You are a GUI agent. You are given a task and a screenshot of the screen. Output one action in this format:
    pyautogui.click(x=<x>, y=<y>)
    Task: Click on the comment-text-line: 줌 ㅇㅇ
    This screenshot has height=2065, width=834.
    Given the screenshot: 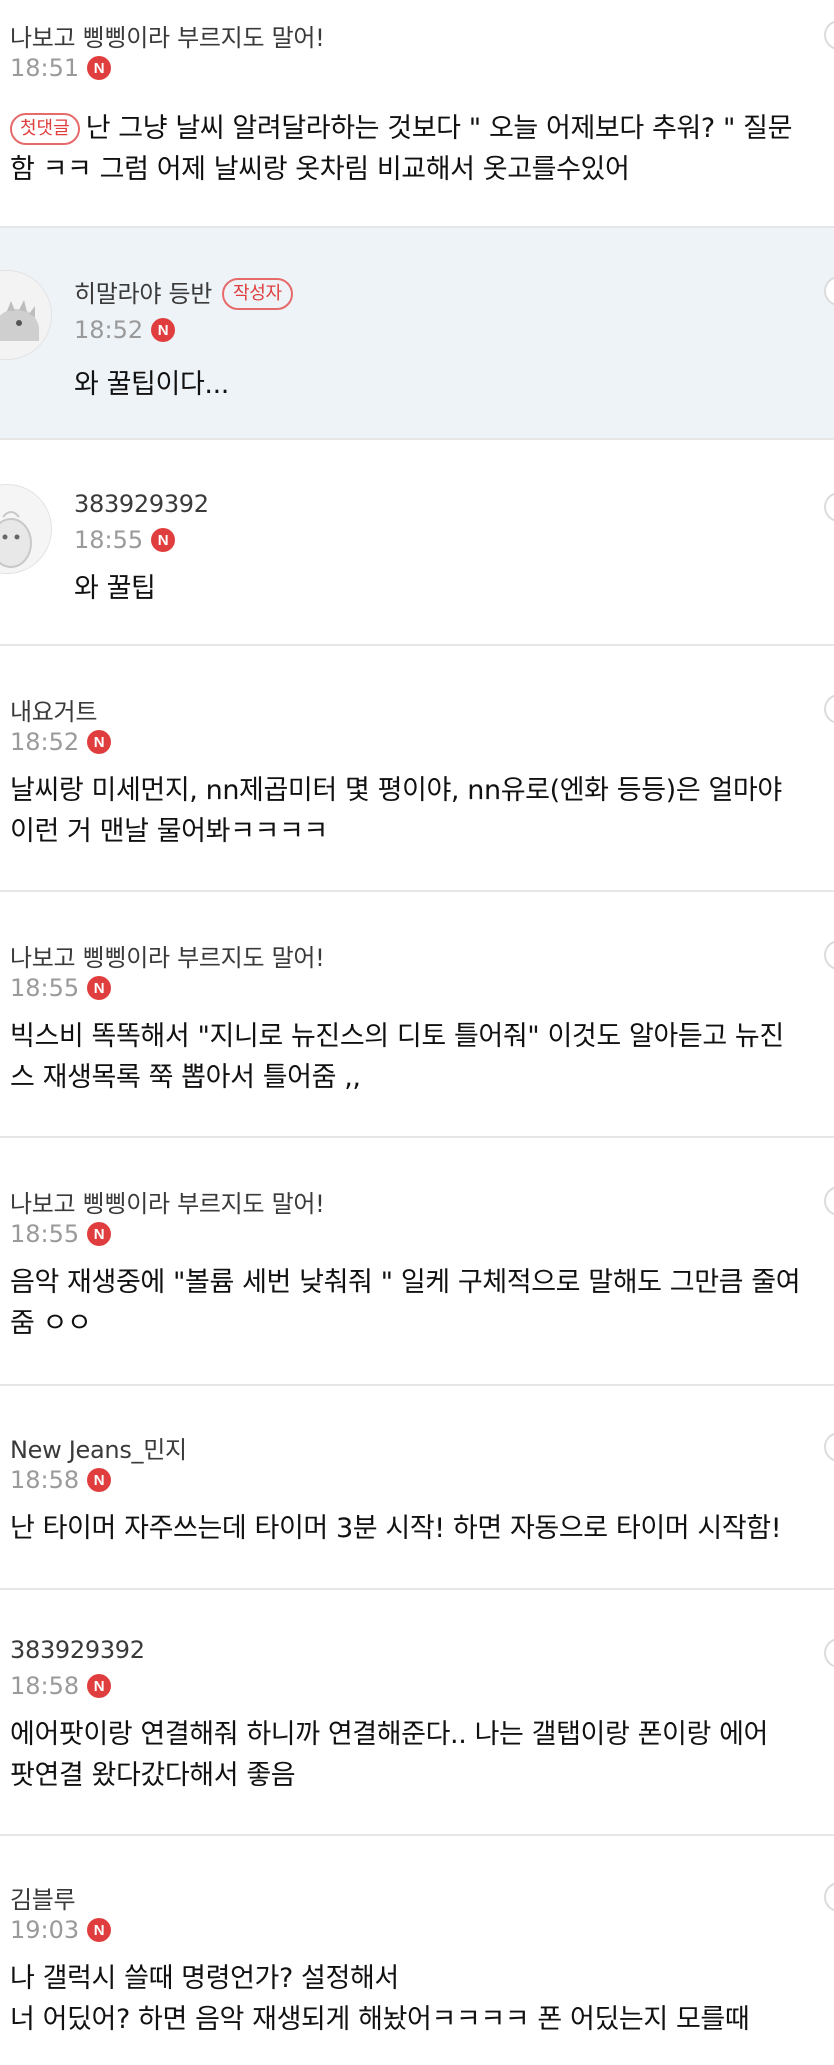 What is the action you would take?
    pyautogui.click(x=51, y=1323)
    